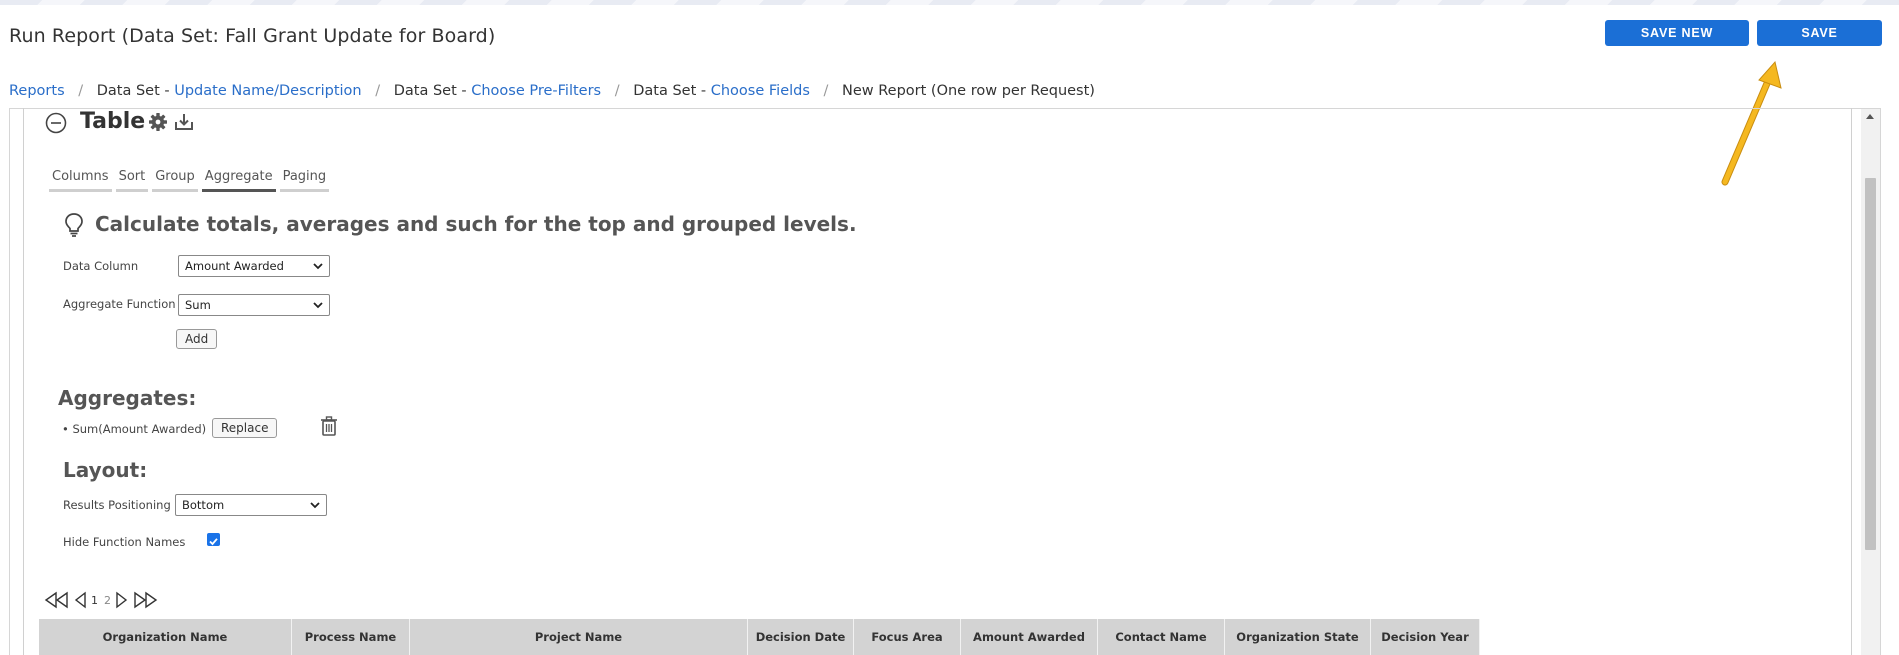 The height and width of the screenshot is (655, 1899). Describe the element at coordinates (74, 225) in the screenshot. I see `lightbulb-icon` at that location.